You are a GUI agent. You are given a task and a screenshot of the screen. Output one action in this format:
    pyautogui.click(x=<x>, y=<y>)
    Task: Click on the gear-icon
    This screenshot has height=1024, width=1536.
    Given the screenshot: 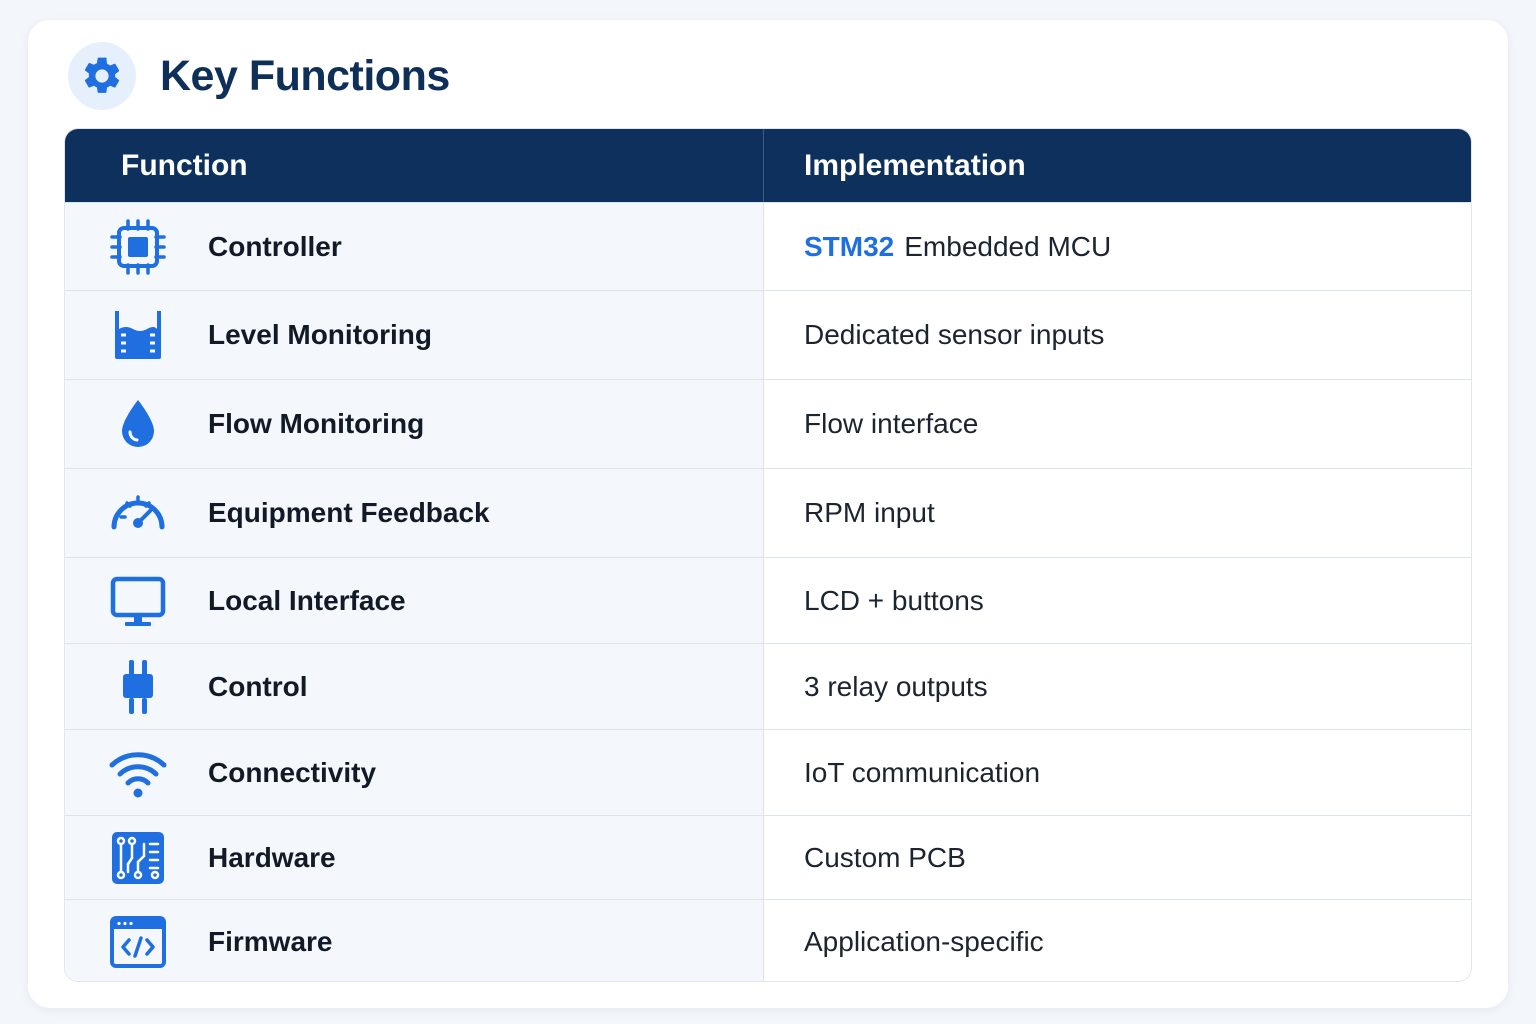 What is the action you would take?
    pyautogui.click(x=102, y=76)
    